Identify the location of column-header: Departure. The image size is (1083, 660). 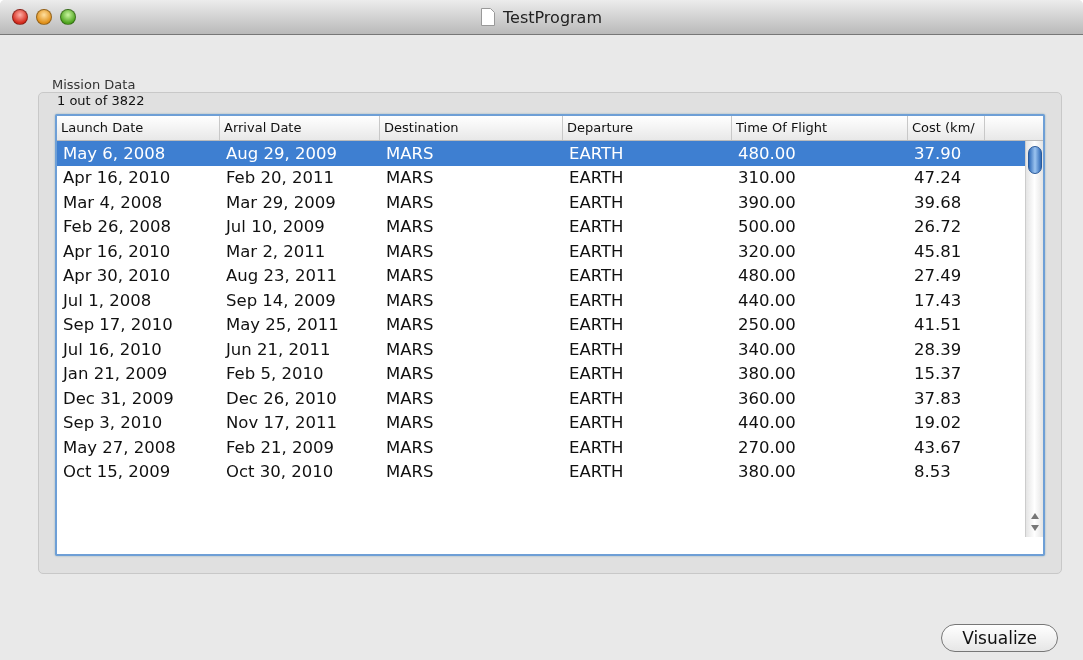
(647, 128).